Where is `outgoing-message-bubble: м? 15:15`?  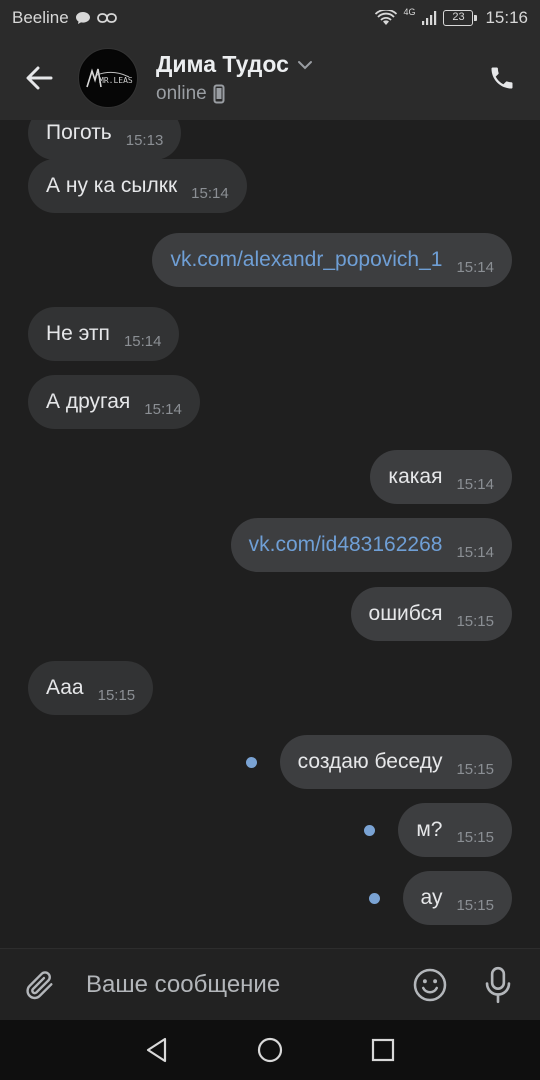 outgoing-message-bubble: м? 15:15 is located at coordinates (455, 830).